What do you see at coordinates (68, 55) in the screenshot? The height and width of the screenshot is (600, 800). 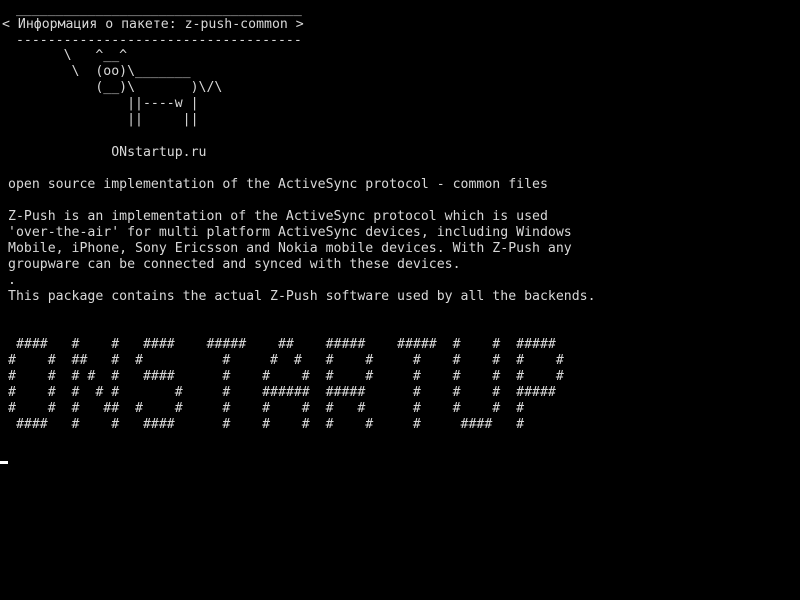 I see `cow-art-line: \ ^__^` at bounding box center [68, 55].